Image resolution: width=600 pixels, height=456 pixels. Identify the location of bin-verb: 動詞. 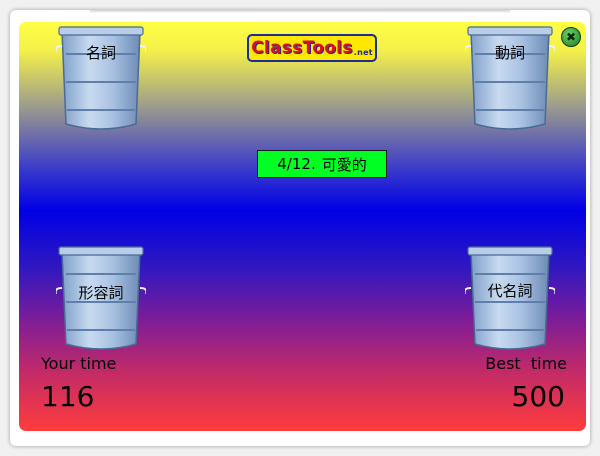
(510, 80).